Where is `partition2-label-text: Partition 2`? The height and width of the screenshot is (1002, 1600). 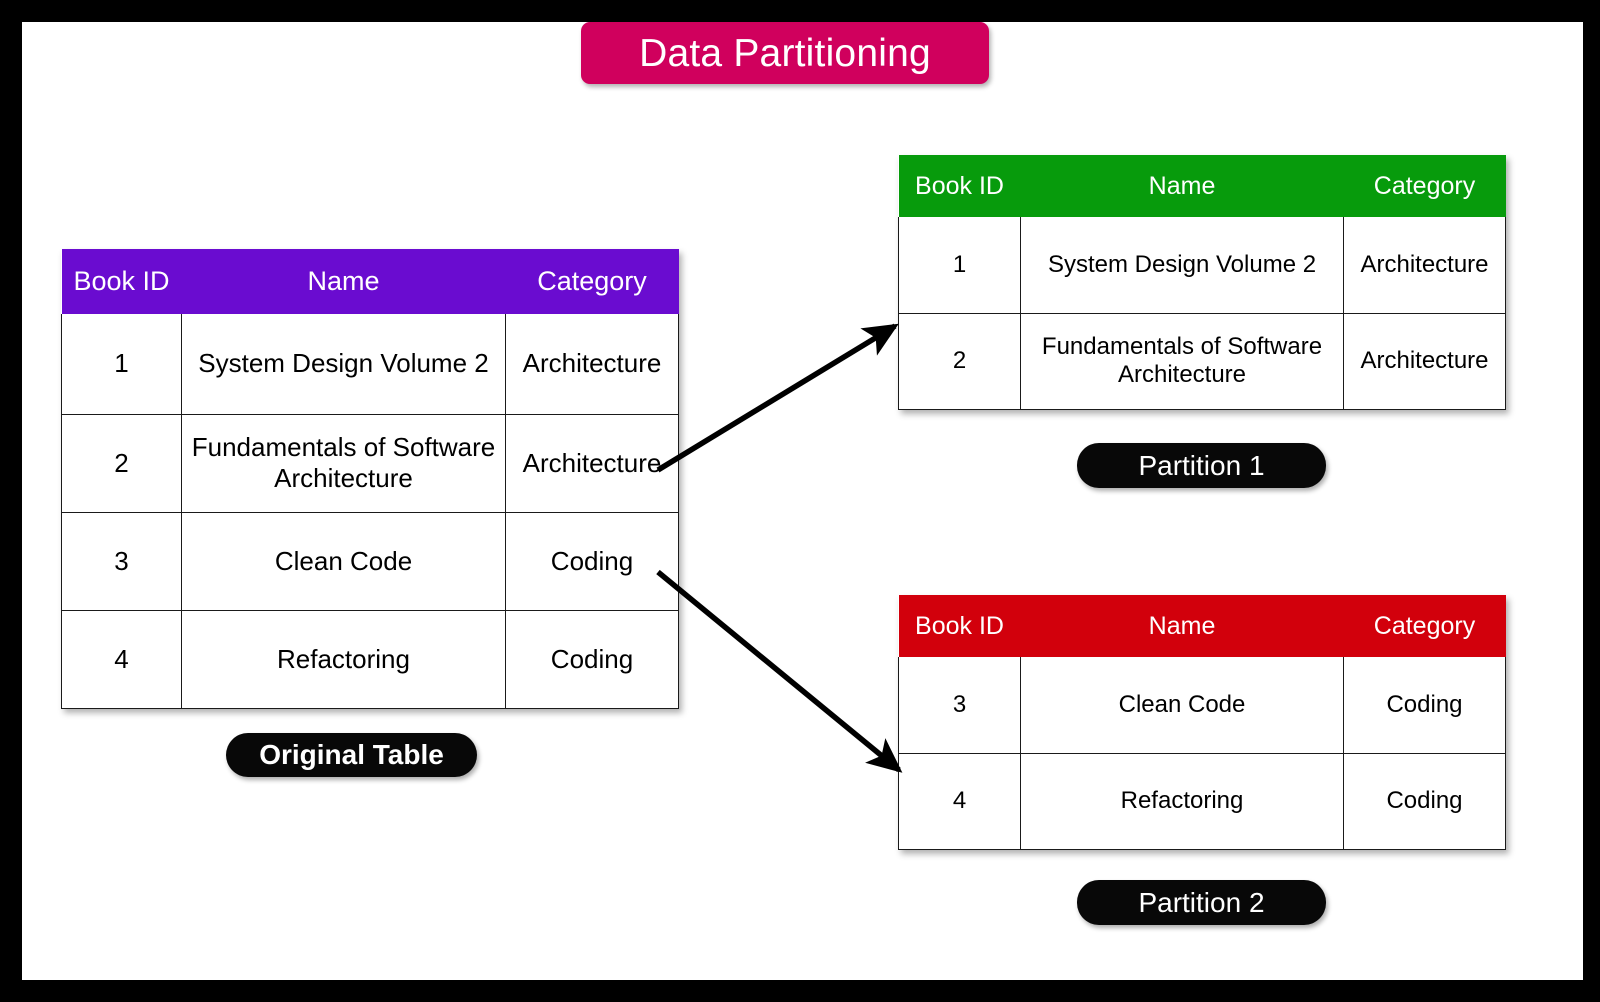
partition2-label-text: Partition 2 is located at coordinates (1201, 902).